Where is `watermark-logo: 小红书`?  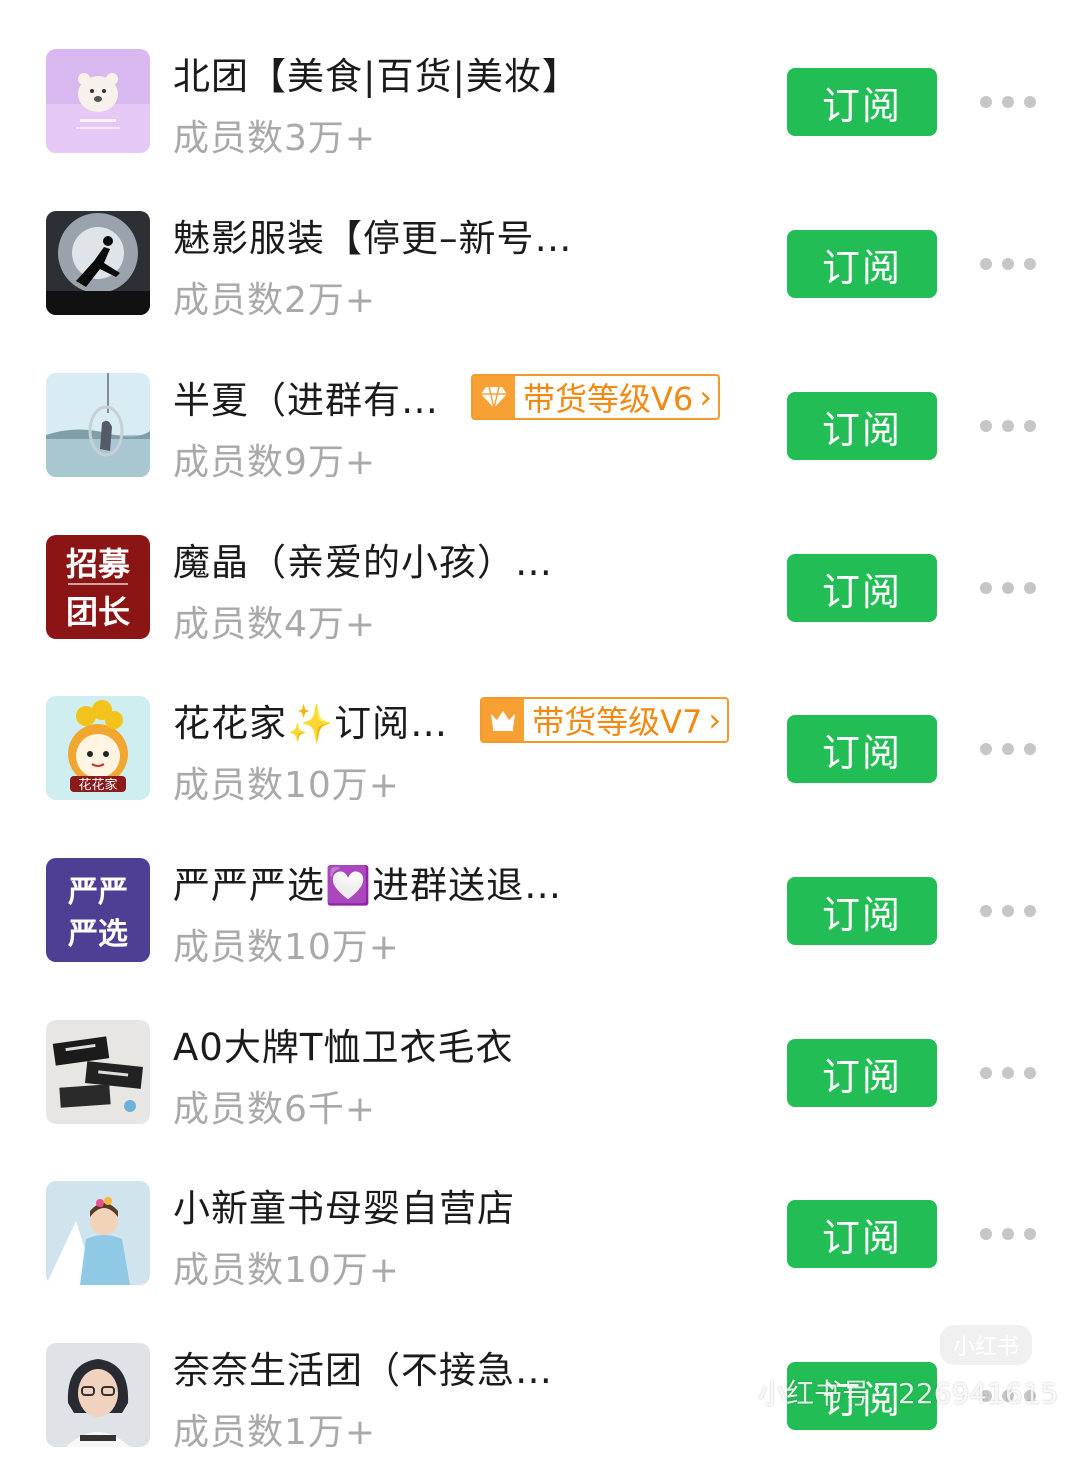 watermark-logo: 小红书 is located at coordinates (986, 1345).